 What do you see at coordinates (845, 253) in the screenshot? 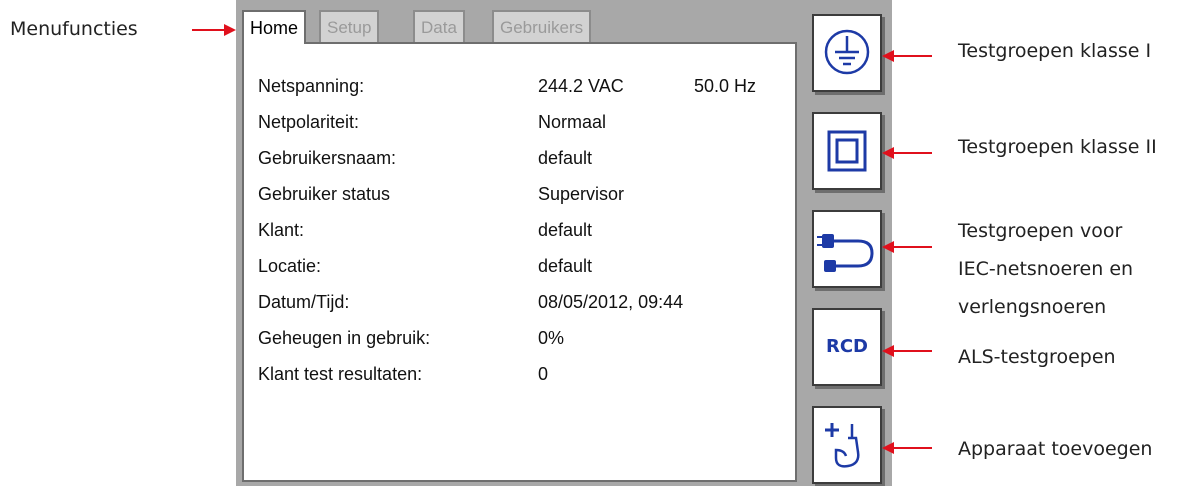
I see `iec-lead-icon` at bounding box center [845, 253].